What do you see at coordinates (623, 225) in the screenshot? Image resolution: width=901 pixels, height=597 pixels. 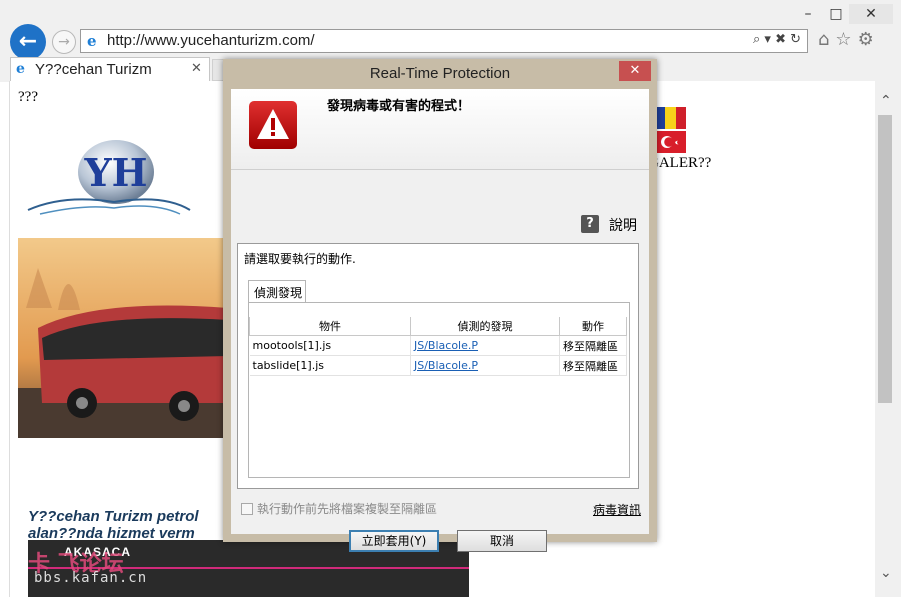 I see `help-link: 說明` at bounding box center [623, 225].